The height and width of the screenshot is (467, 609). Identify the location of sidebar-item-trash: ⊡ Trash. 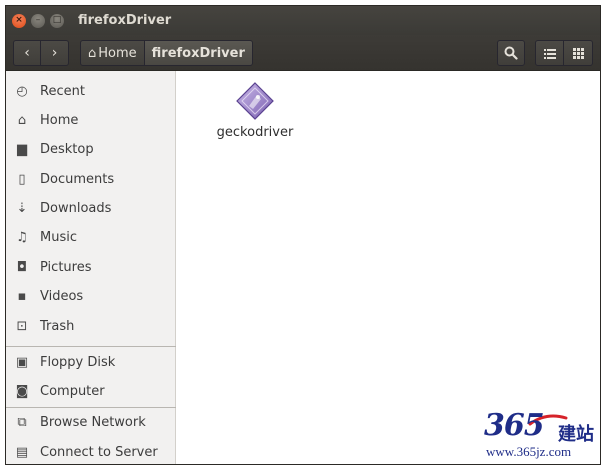
(91, 326).